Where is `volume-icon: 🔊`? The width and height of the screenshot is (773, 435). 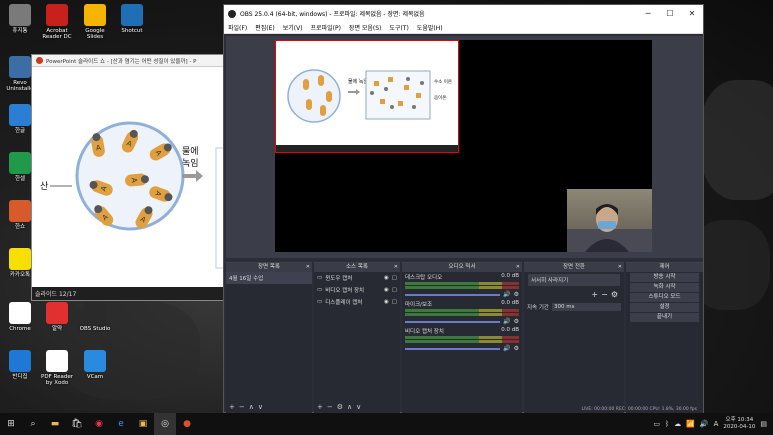
volume-icon: 🔊 is located at coordinates (704, 424).